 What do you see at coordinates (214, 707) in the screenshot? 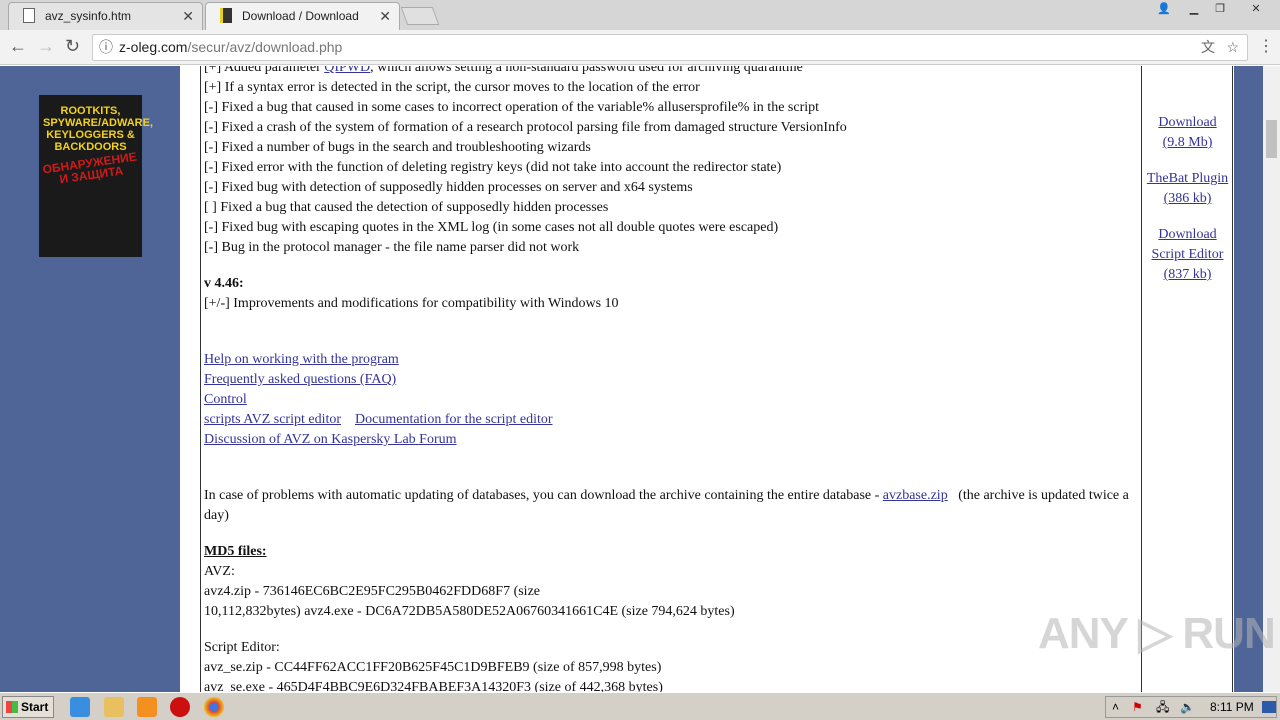
I see `chrome-icon` at bounding box center [214, 707].